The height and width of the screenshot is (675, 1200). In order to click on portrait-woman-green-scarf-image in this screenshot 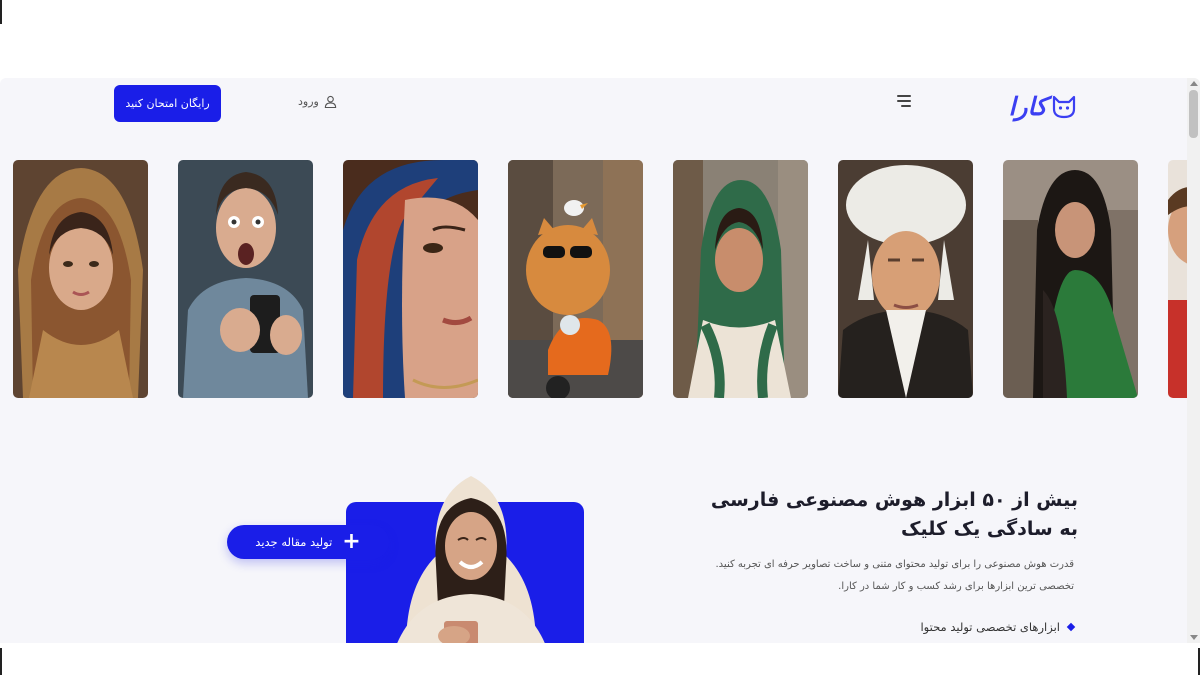, I will do `click(740, 279)`.